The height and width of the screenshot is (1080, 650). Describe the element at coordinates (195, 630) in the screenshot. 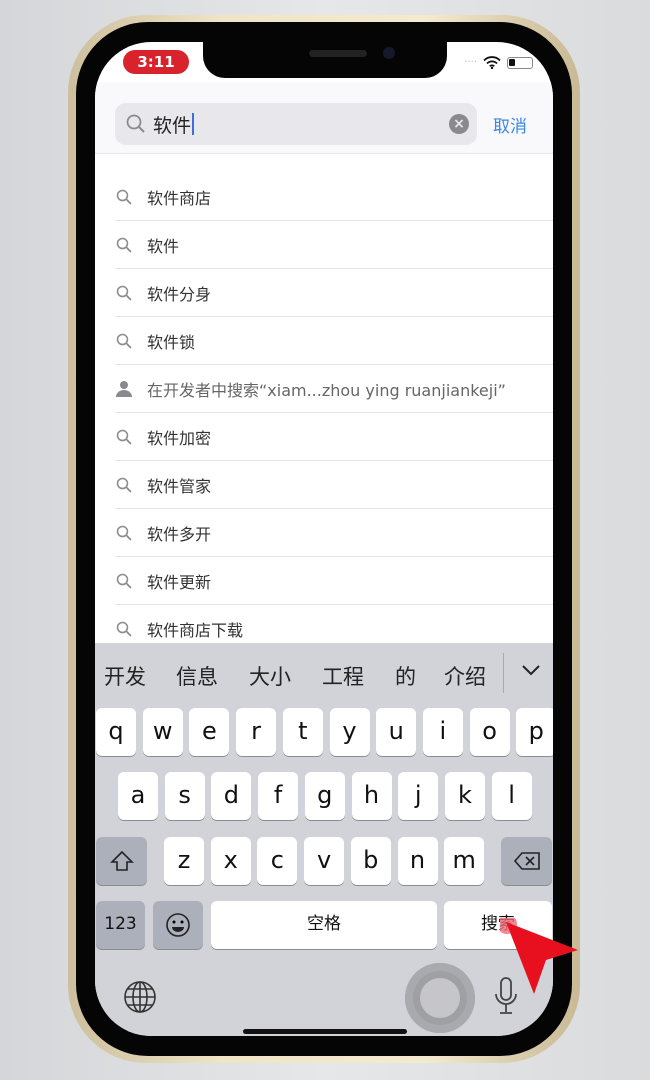

I see `suggestion-label: 软件商店下载` at that location.